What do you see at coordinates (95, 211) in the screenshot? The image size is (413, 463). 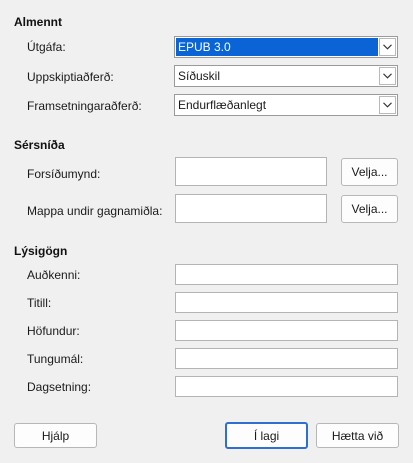 I see `media-folder-label: Mappa undir gagnamiðla:` at bounding box center [95, 211].